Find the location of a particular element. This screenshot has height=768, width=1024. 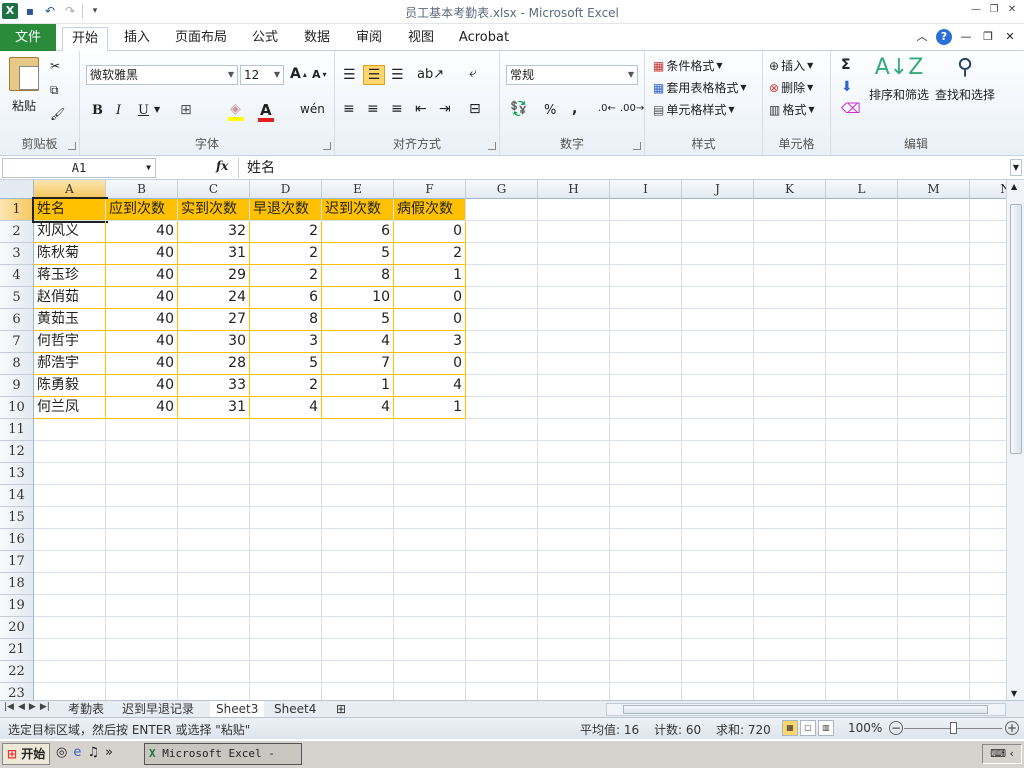

next-sheet-icon: ▶ is located at coordinates (32, 707).